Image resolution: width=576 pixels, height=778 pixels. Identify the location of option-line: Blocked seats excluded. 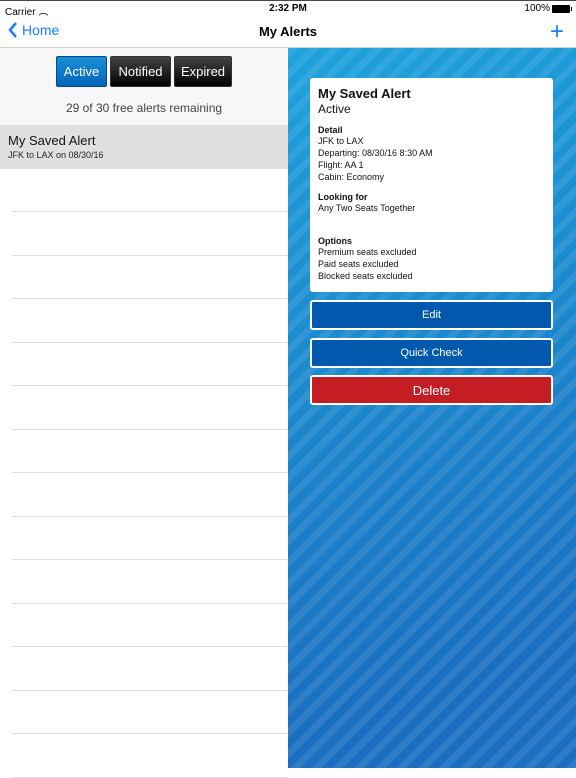
(365, 276).